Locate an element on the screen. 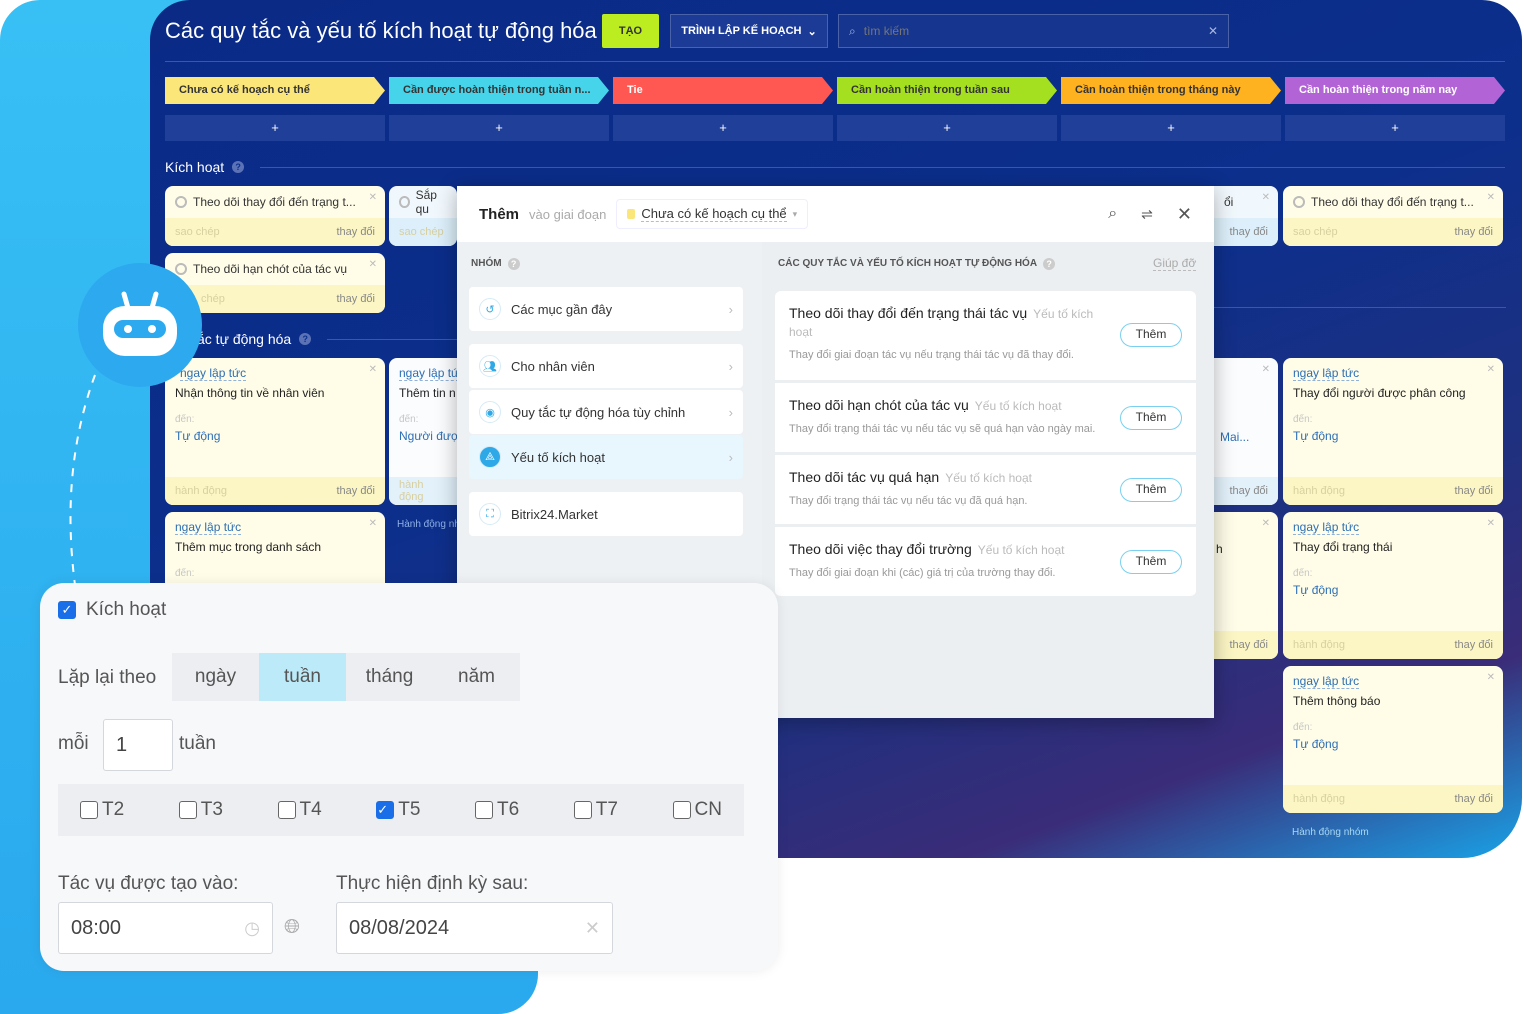 This screenshot has width=1524, height=1014. enabled-checkbox: ✓ is located at coordinates (67, 610).